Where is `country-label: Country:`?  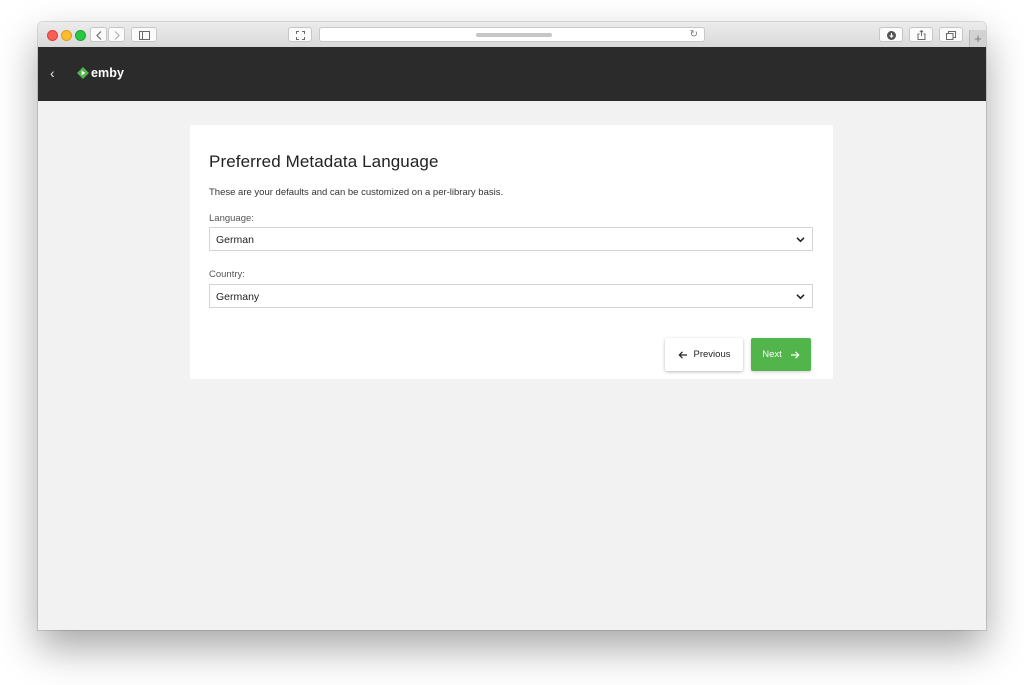
country-label: Country: is located at coordinates (227, 274).